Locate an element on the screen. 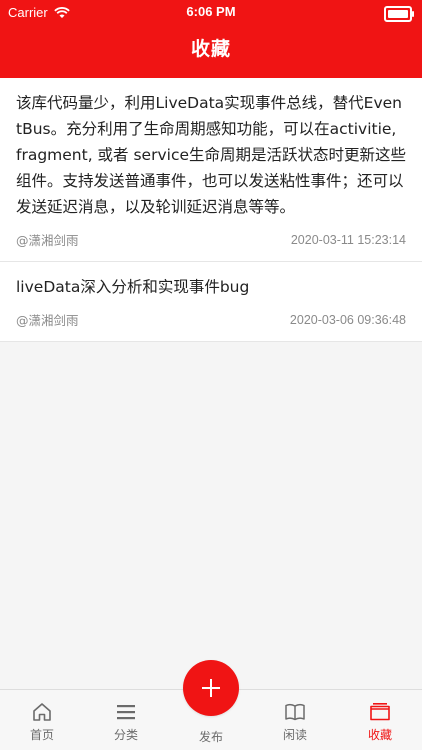 This screenshot has height=750, width=422. tab-reading-label: 闲读 is located at coordinates (294, 735).